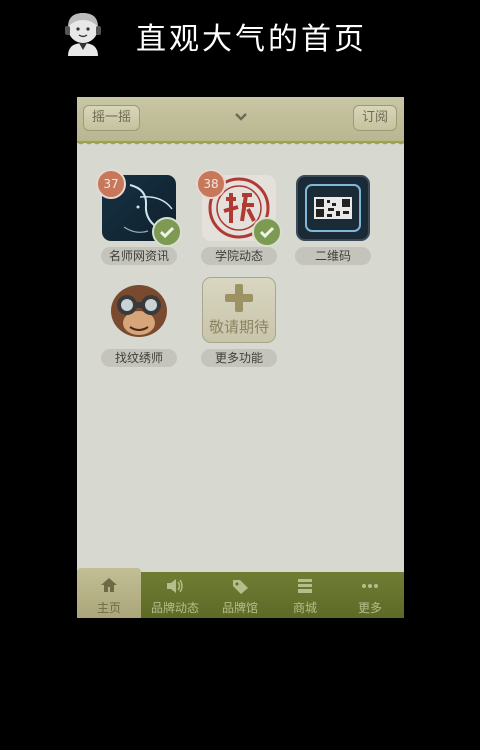 The height and width of the screenshot is (750, 480). I want to click on tab-label: 商城, so click(304, 608).